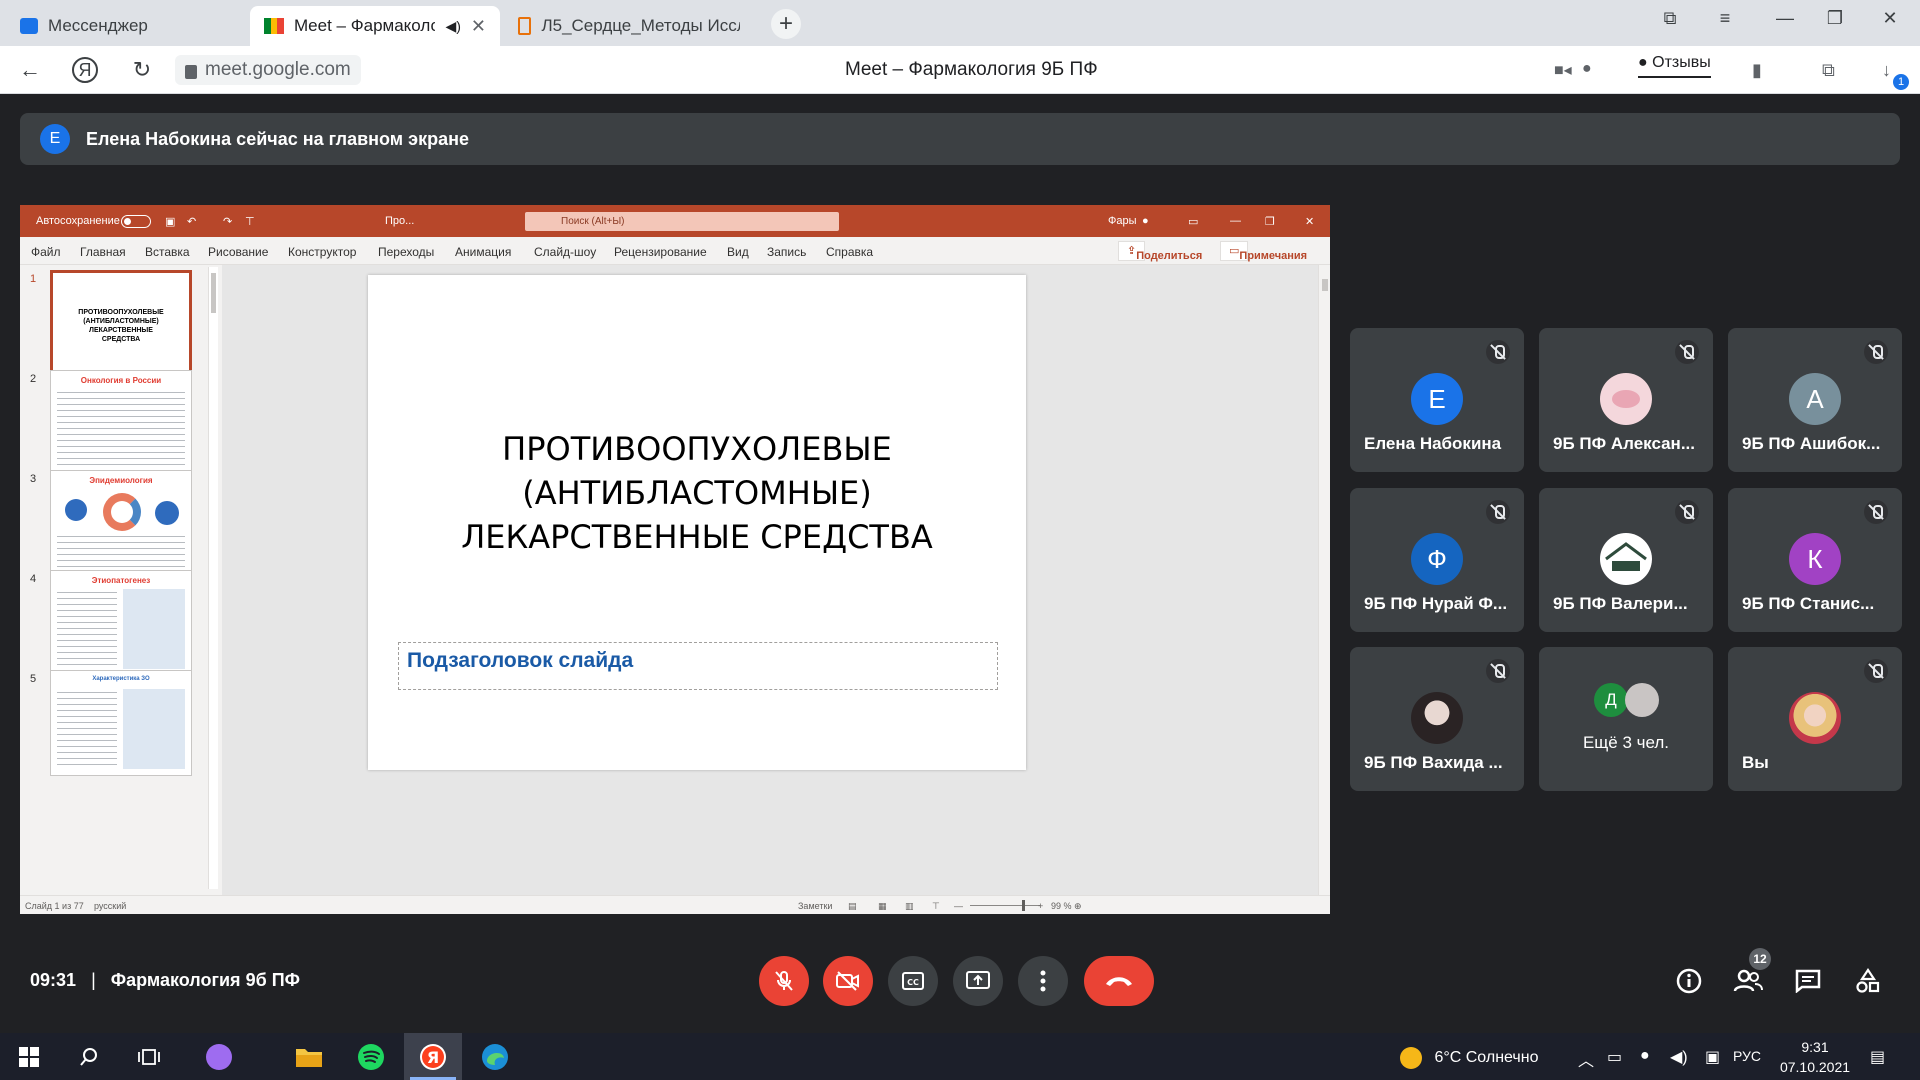  I want to click on menu-help: Справка, so click(849, 252).